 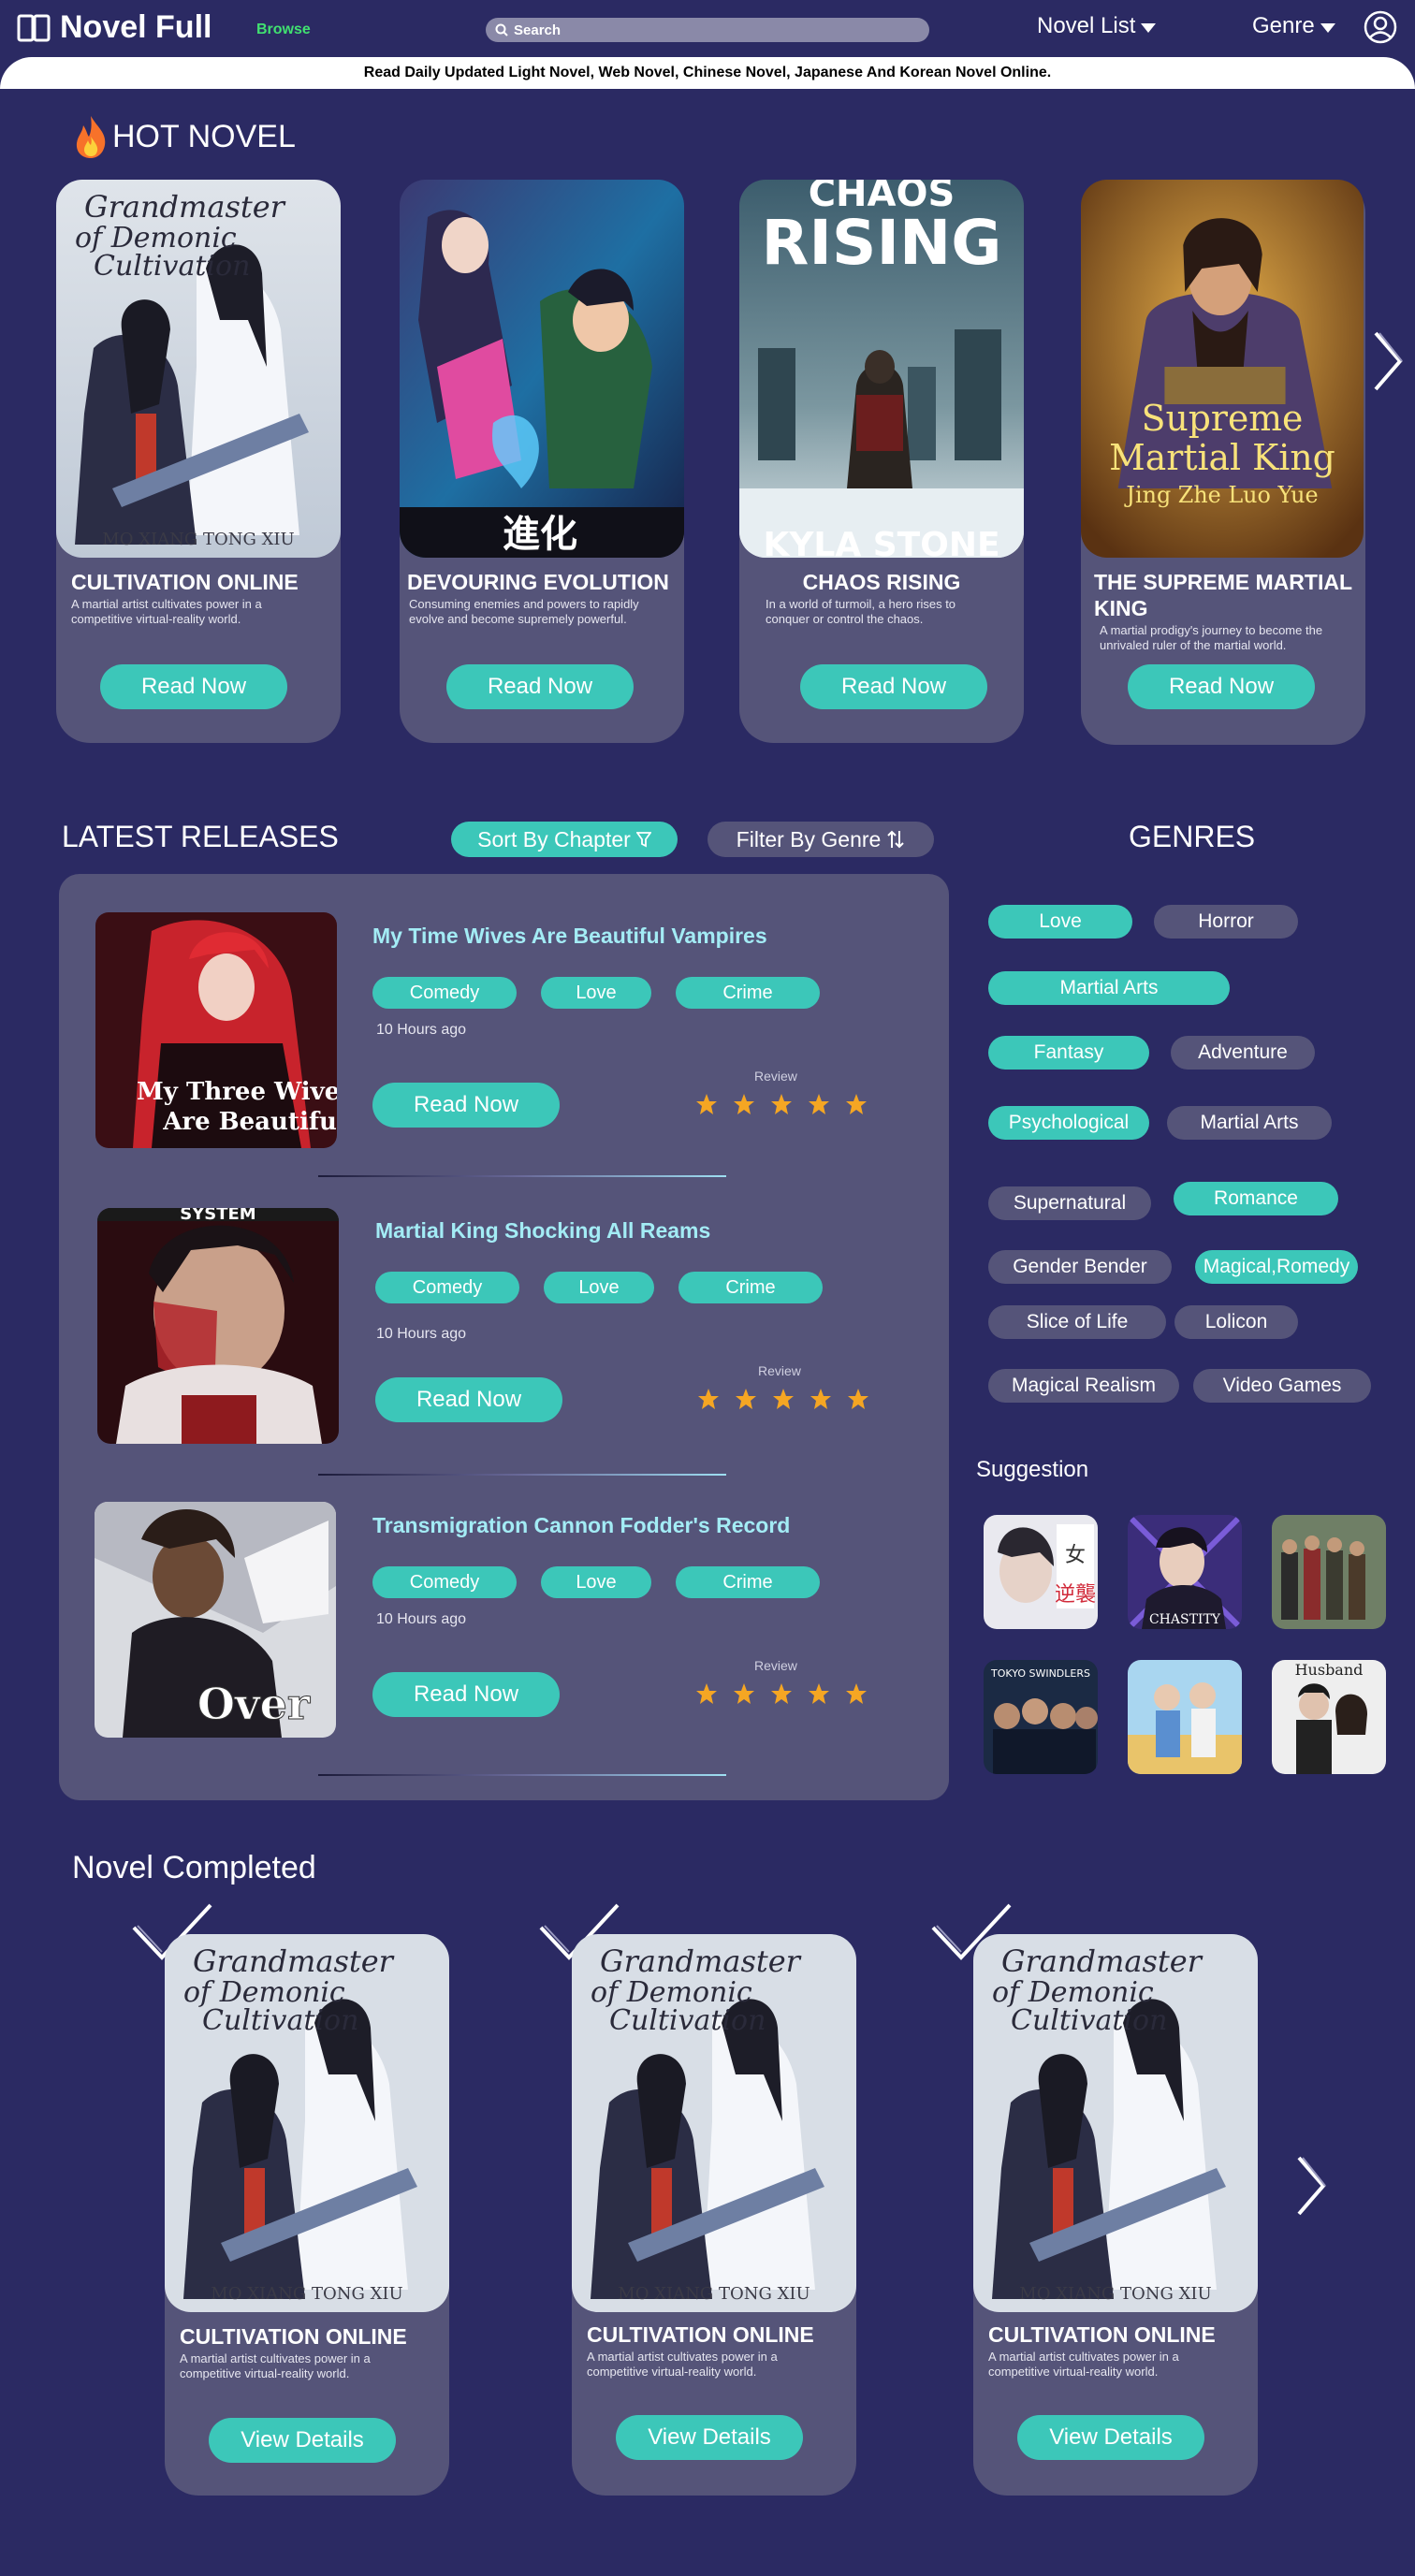 I want to click on genre-chip: Gender Bender, so click(x=1080, y=1267).